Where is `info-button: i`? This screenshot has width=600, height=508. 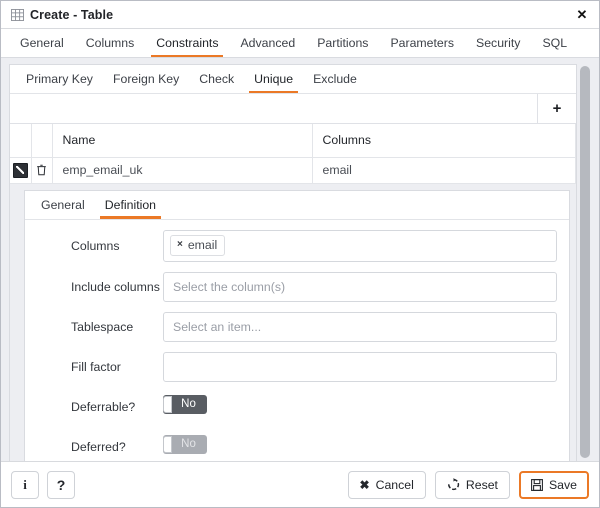 info-button: i is located at coordinates (25, 484).